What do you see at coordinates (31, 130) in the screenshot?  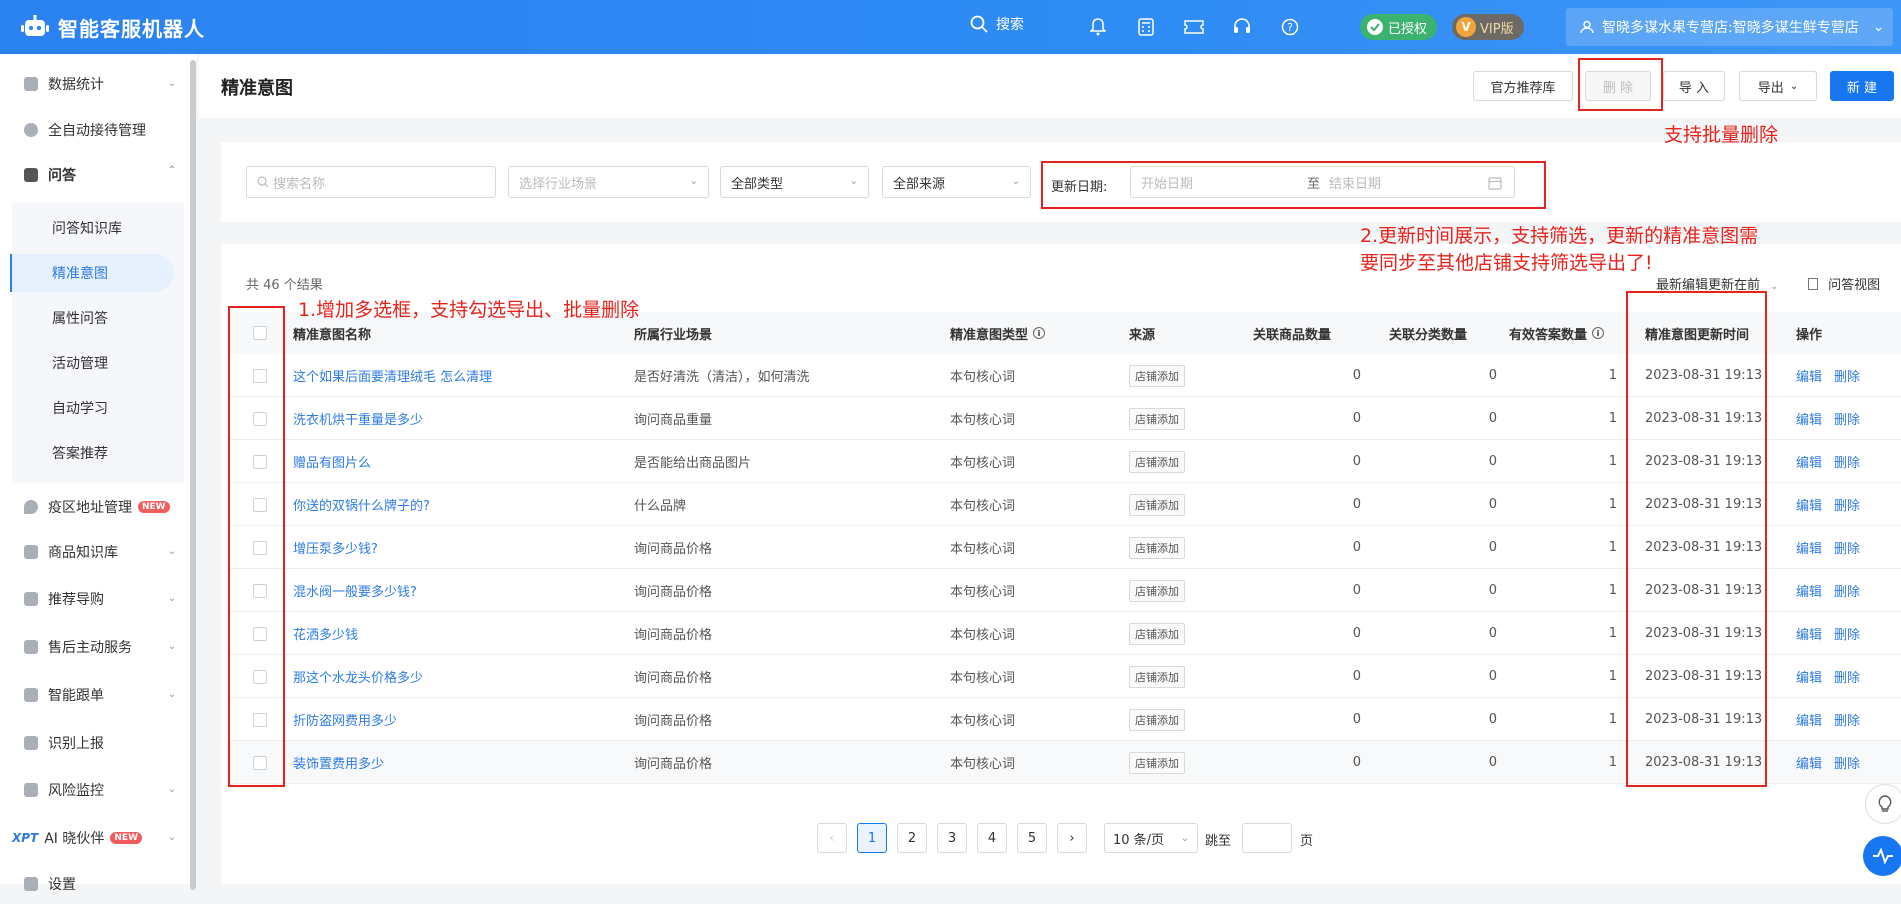 I see `clock-icon` at bounding box center [31, 130].